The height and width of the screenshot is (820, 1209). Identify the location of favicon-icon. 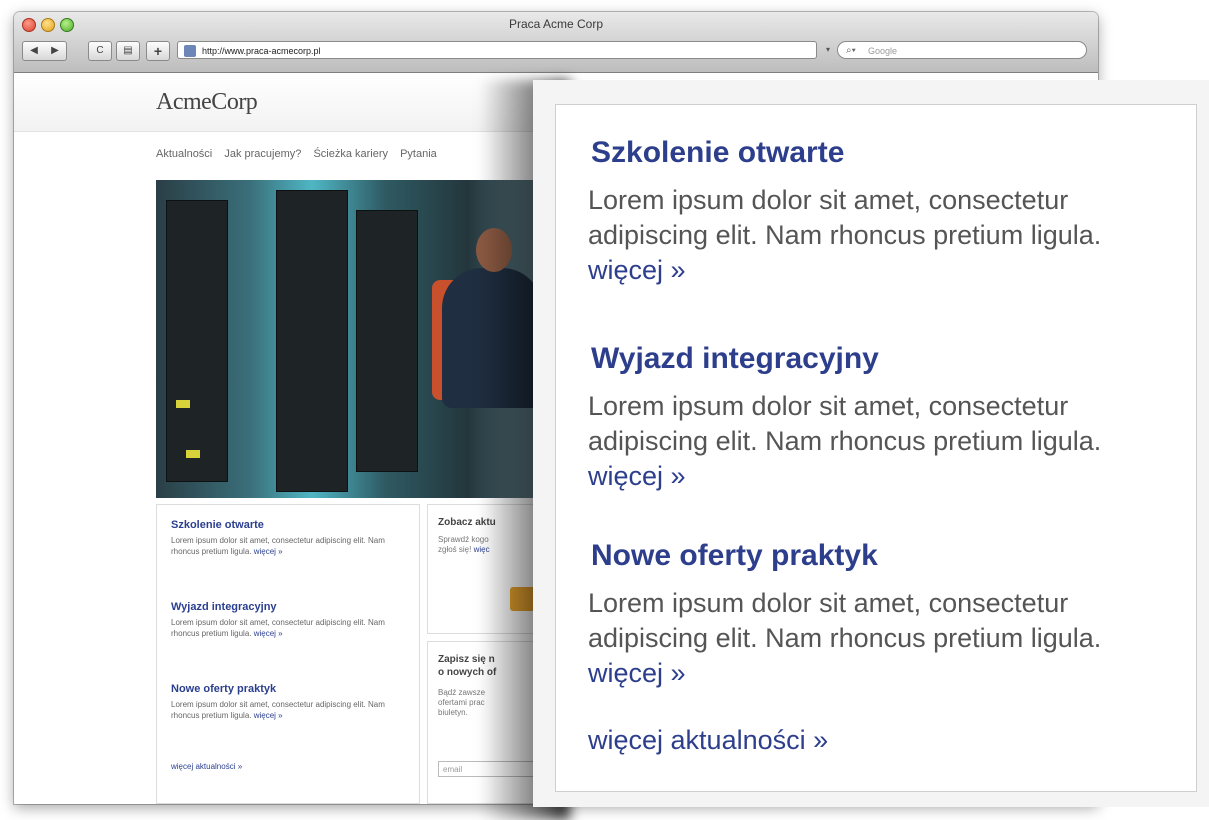
(190, 51).